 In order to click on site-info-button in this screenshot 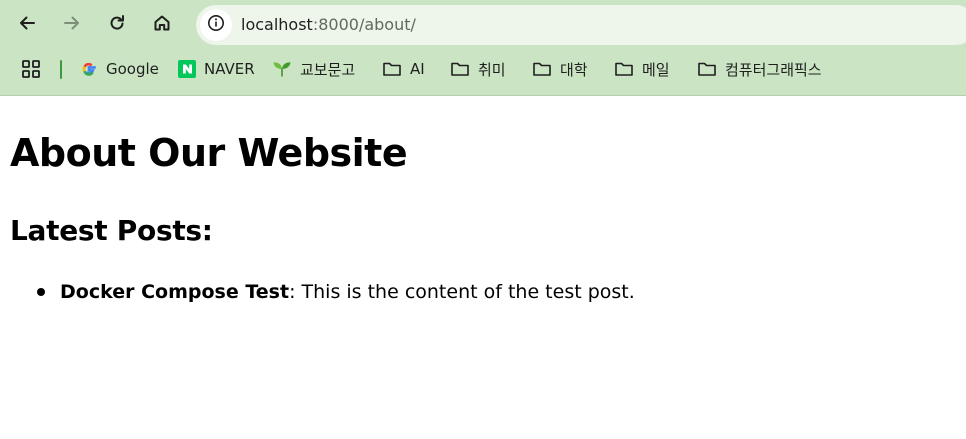, I will do `click(216, 25)`.